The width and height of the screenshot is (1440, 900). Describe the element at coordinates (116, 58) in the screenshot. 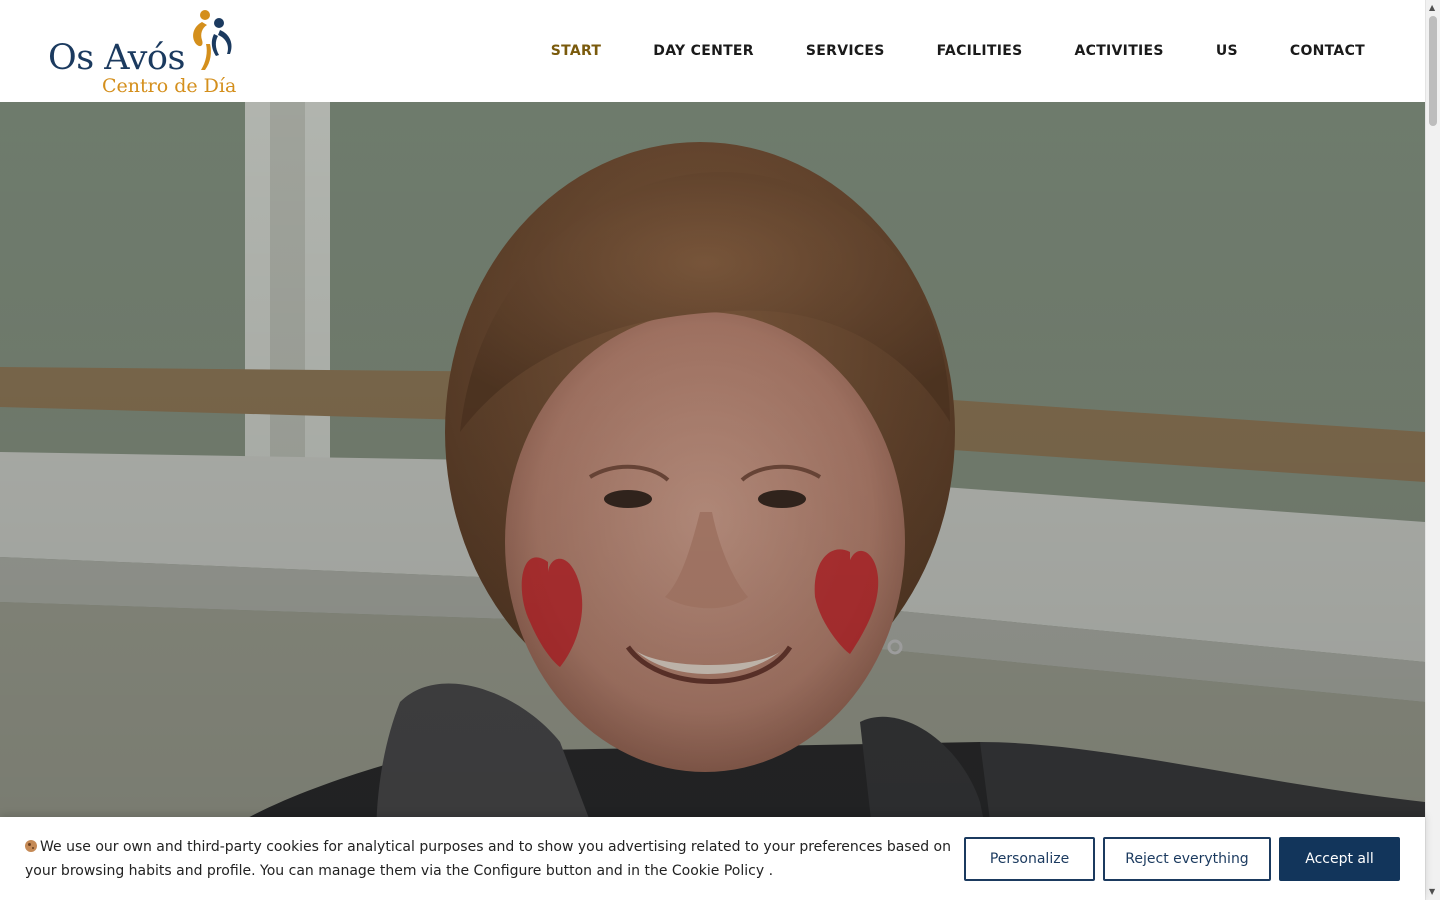

I see `logo-title: Os Avós` at that location.